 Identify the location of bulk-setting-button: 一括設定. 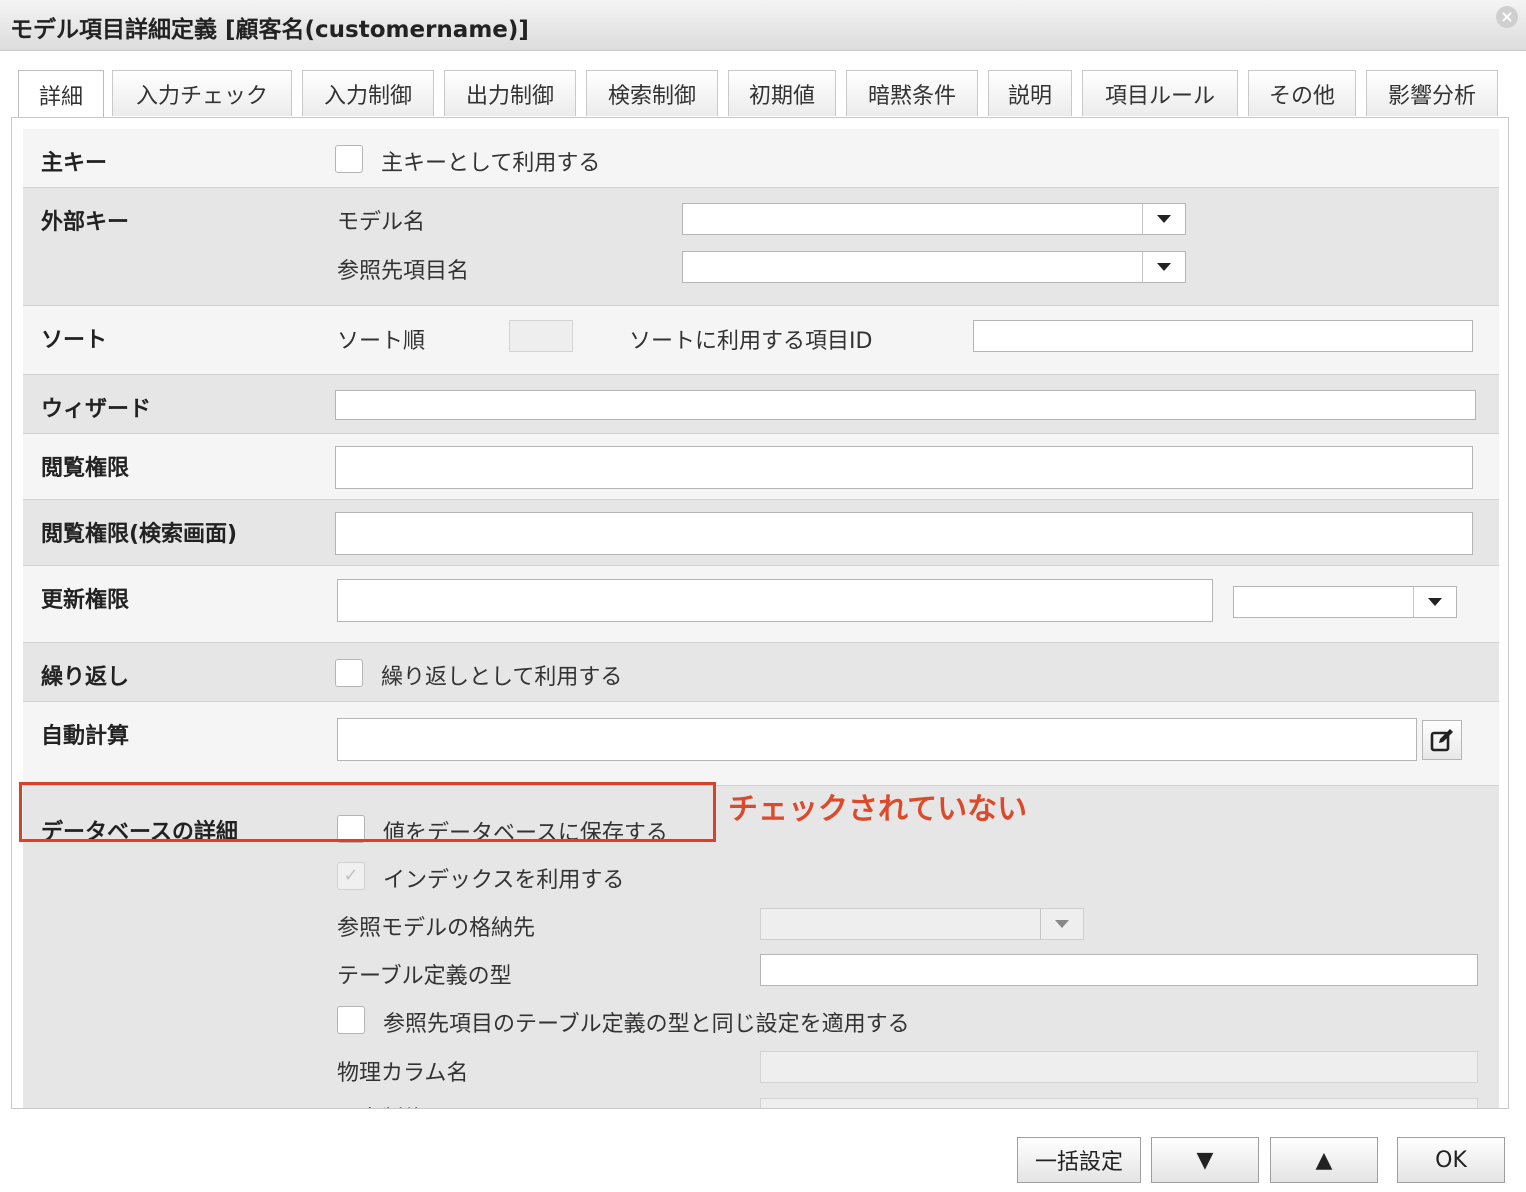
(1079, 1160).